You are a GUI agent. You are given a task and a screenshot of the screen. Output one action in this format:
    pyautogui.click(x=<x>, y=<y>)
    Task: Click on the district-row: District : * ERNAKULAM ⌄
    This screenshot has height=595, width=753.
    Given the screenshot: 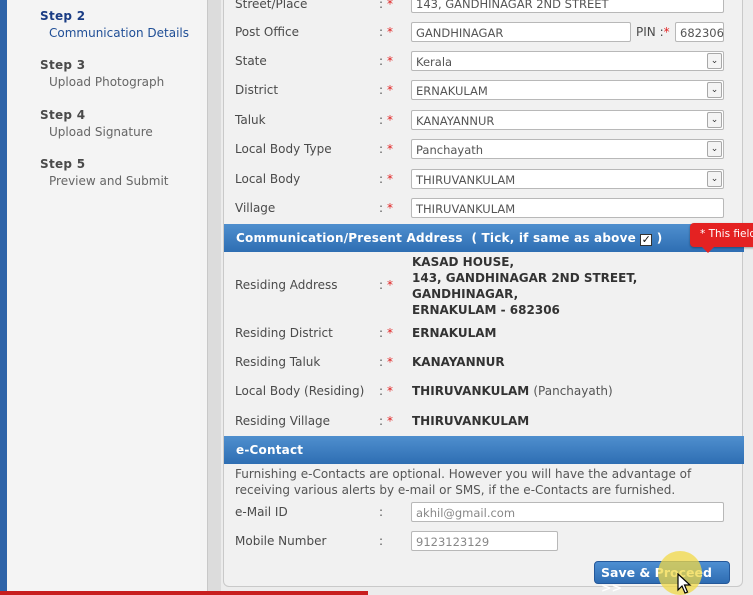 What is the action you would take?
    pyautogui.click(x=484, y=90)
    